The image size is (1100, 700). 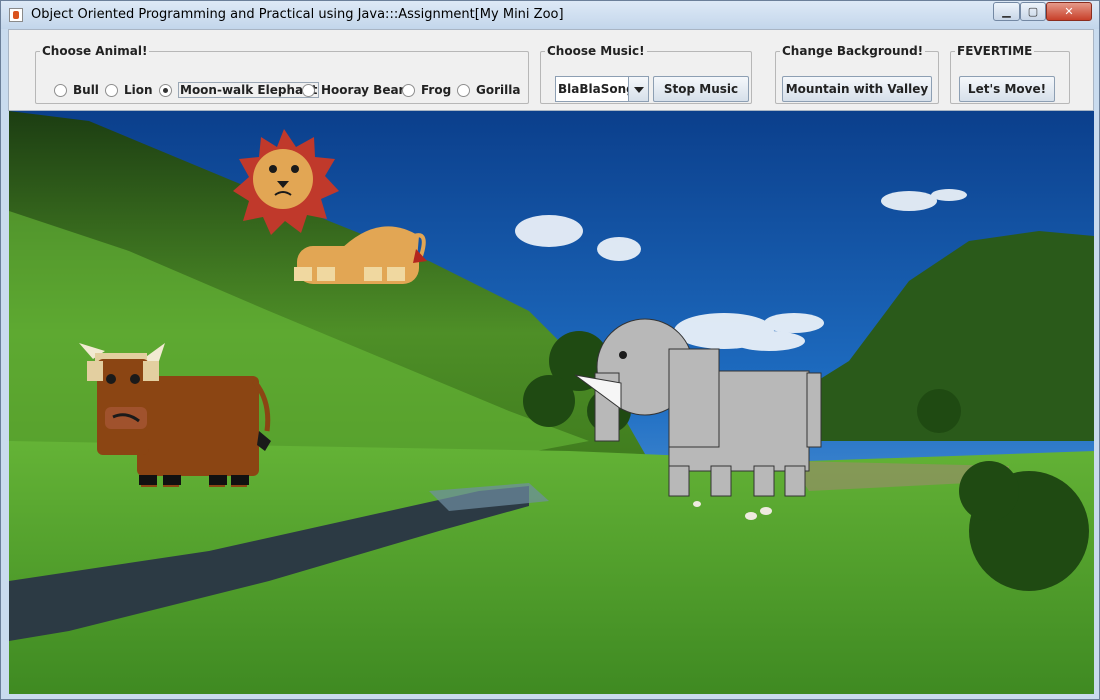 I want to click on choose-animal-legend: Choose Animal!, so click(x=95, y=51).